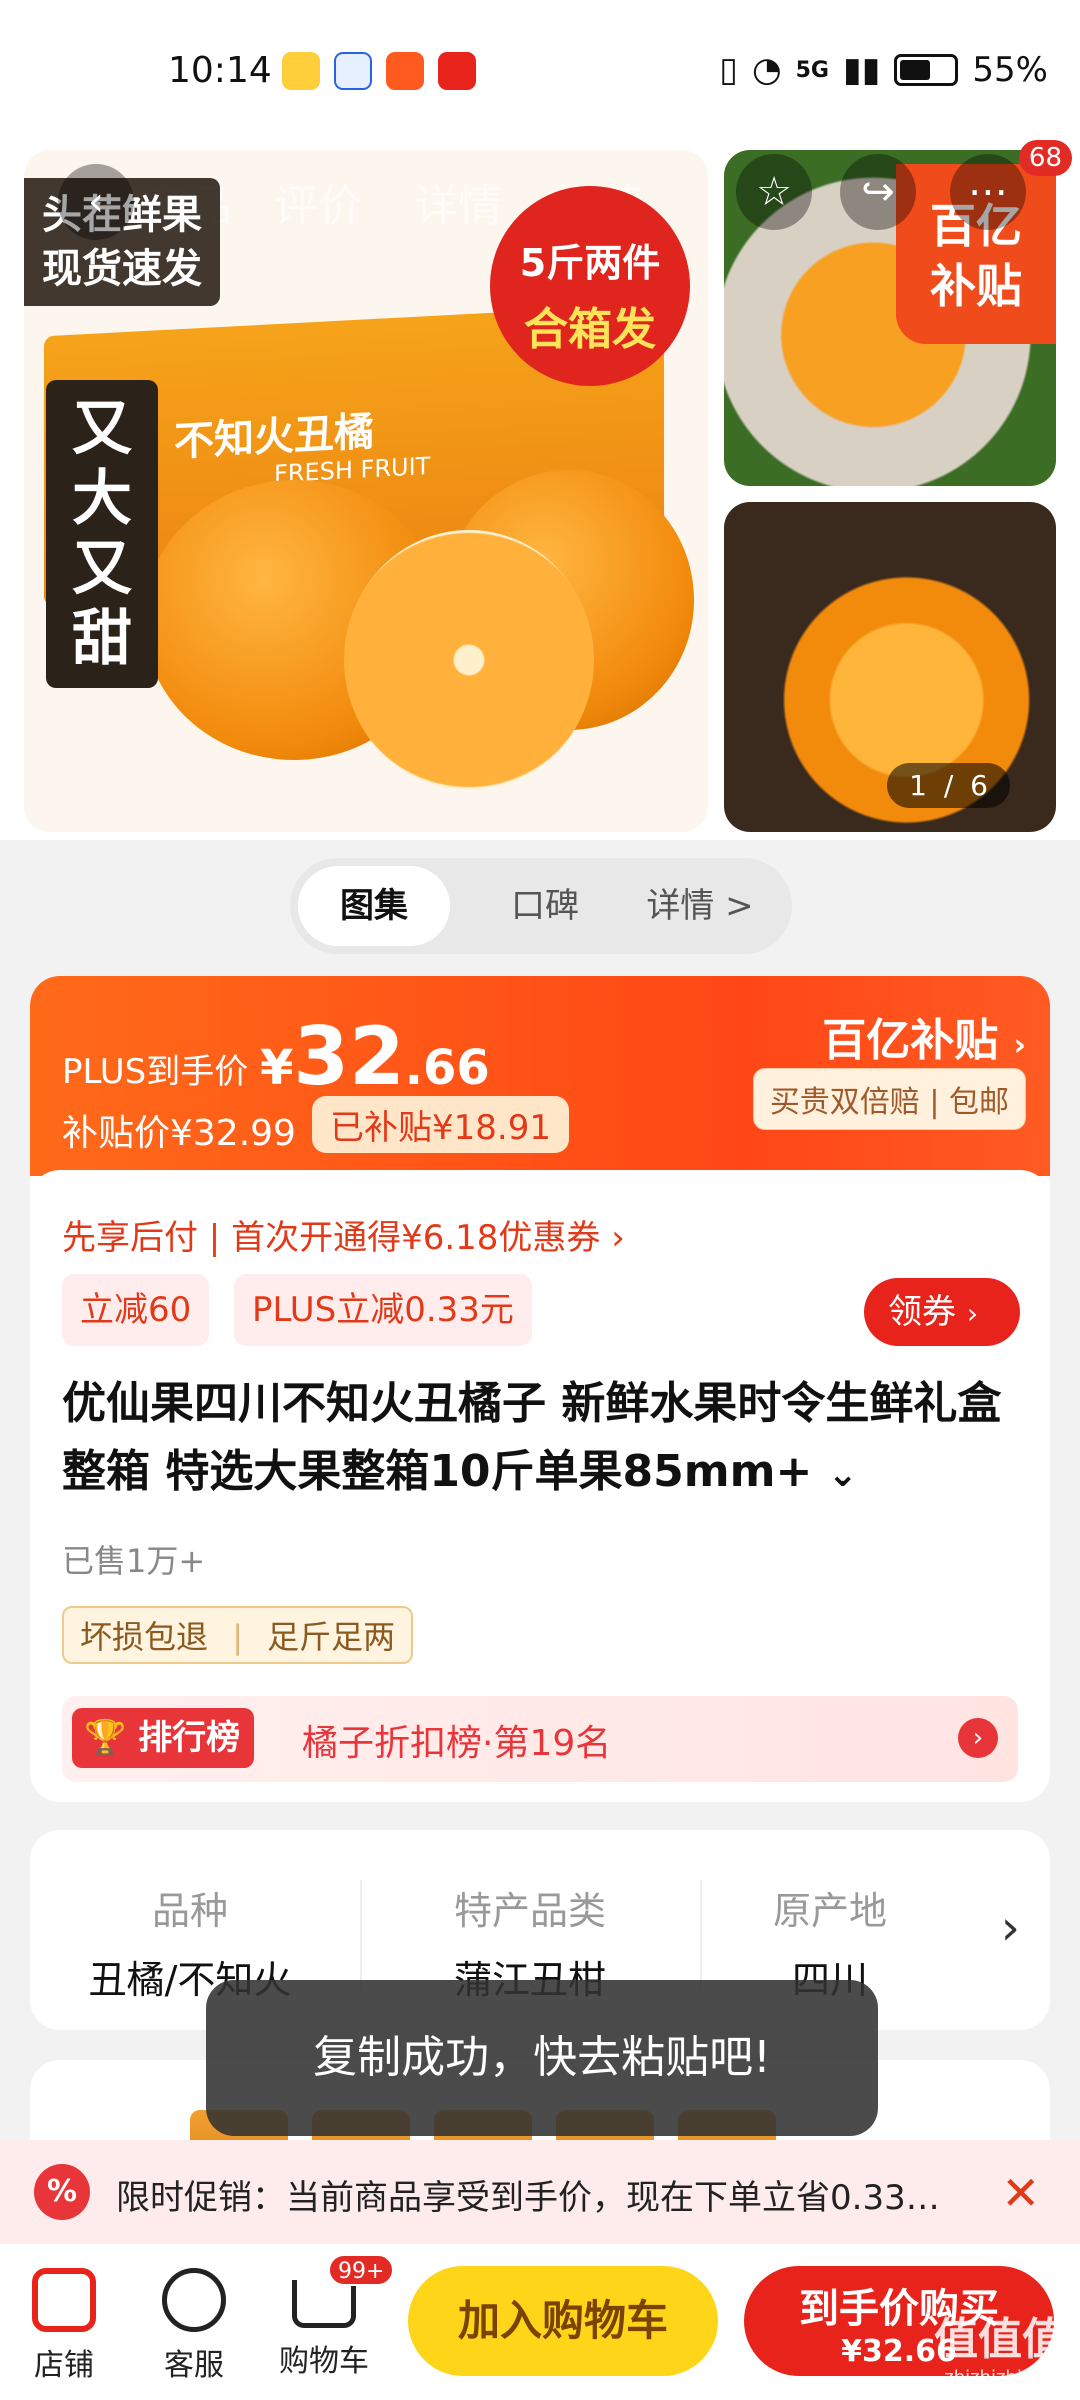 The image size is (1080, 2400). What do you see at coordinates (842, 1474) in the screenshot?
I see `expand-icon: ⌄` at bounding box center [842, 1474].